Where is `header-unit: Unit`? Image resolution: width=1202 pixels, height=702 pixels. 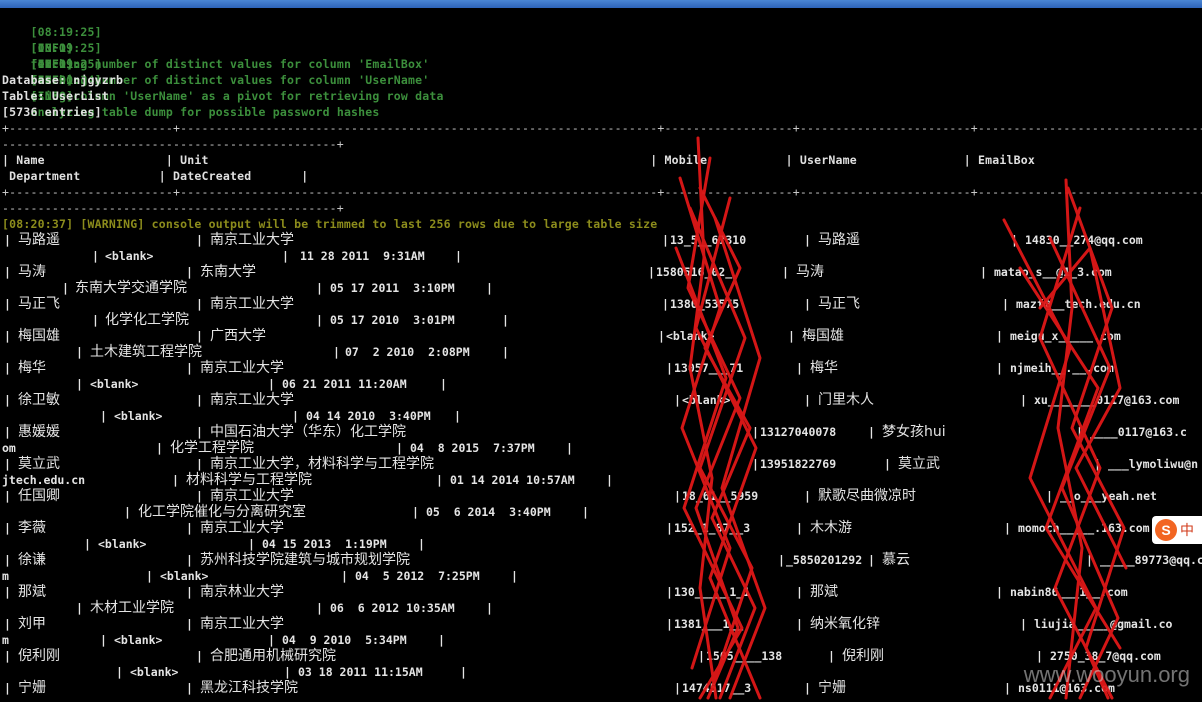
header-unit: Unit is located at coordinates (194, 160).